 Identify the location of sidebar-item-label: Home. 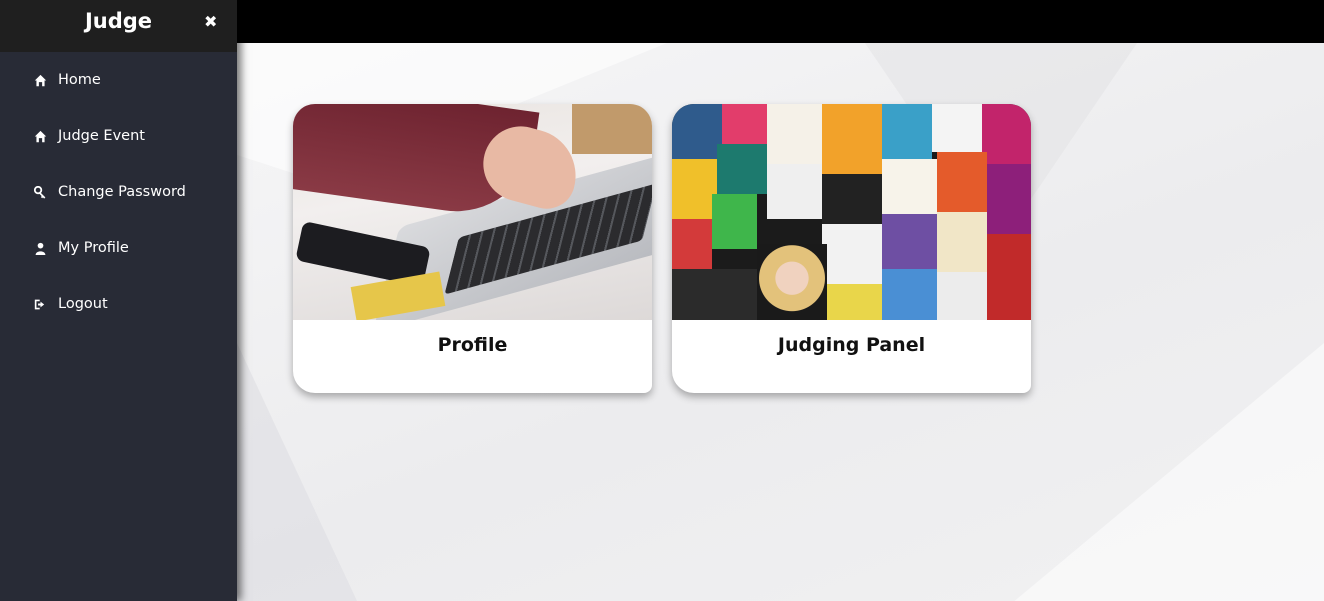
(79, 80).